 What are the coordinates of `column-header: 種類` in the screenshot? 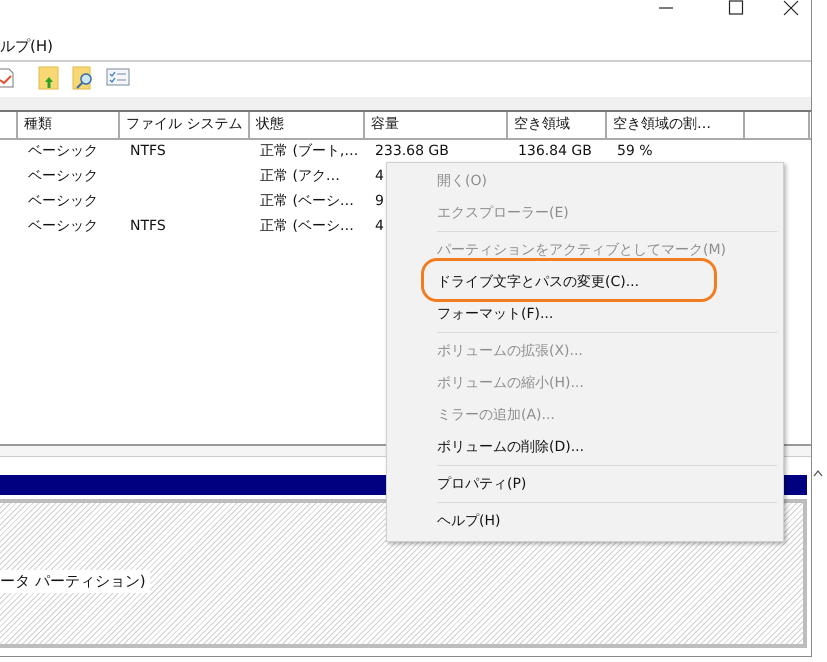 It's located at (69, 125).